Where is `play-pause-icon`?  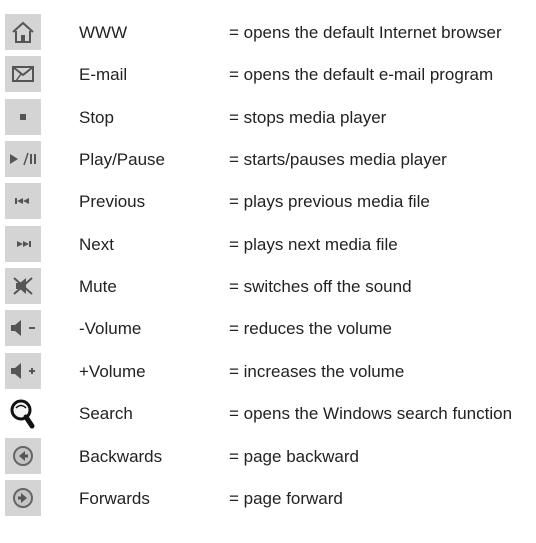 play-pause-icon is located at coordinates (23, 159).